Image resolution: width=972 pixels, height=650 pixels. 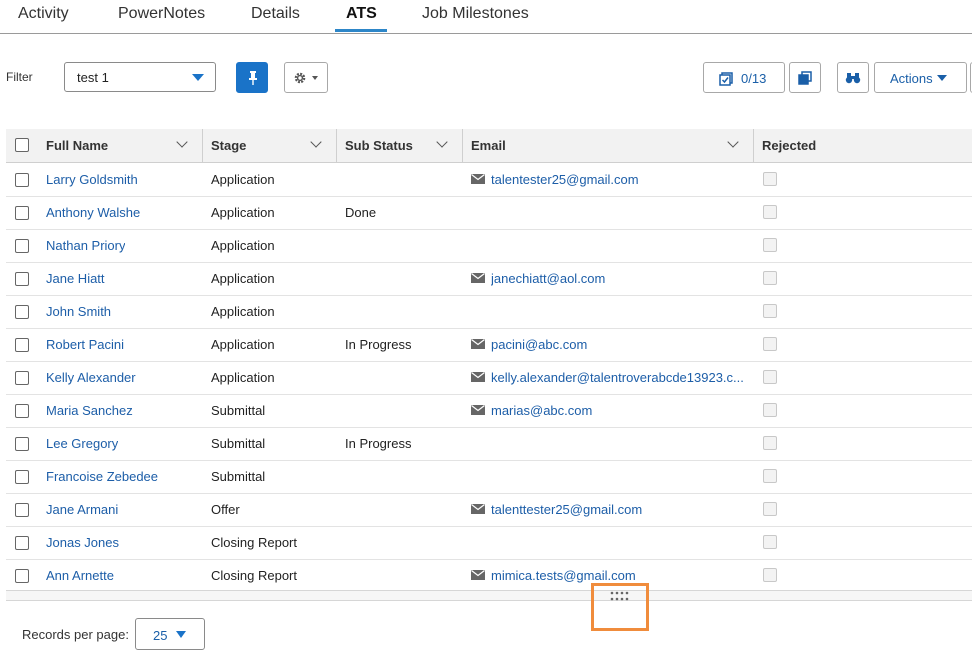 I want to click on tab-powernotes: PowerNotes, so click(x=161, y=14).